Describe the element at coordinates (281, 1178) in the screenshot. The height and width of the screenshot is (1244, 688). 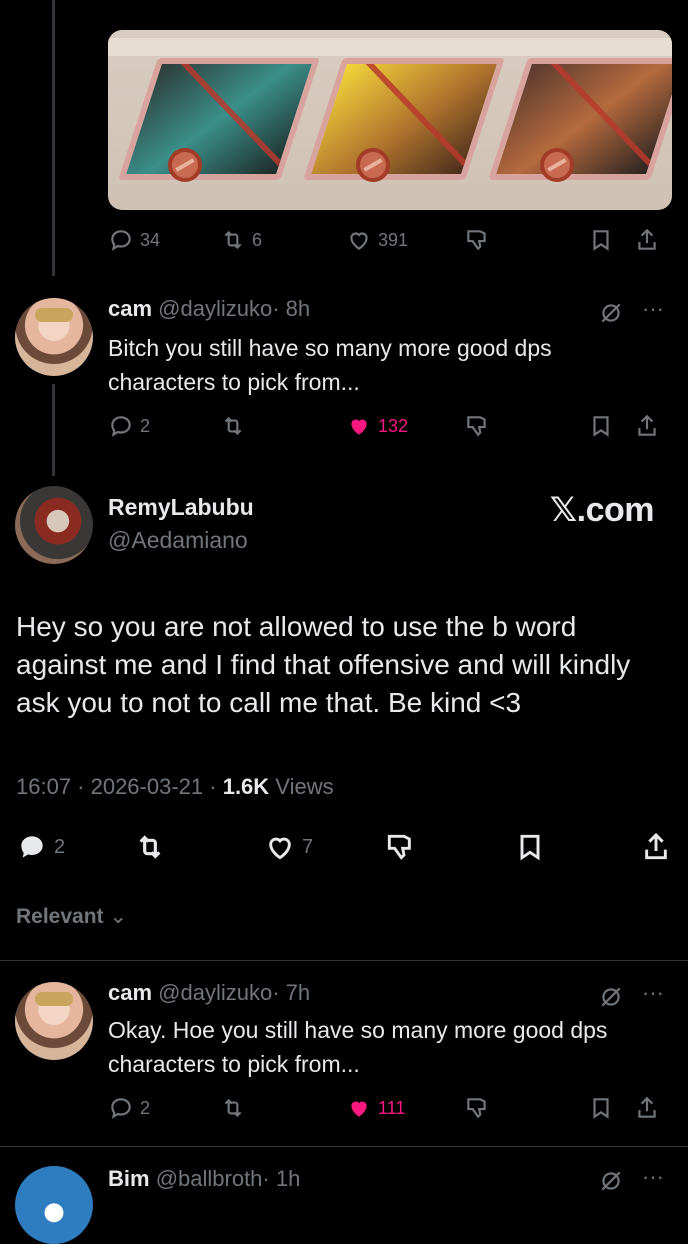
I see `timestamp: · 1h` at that location.